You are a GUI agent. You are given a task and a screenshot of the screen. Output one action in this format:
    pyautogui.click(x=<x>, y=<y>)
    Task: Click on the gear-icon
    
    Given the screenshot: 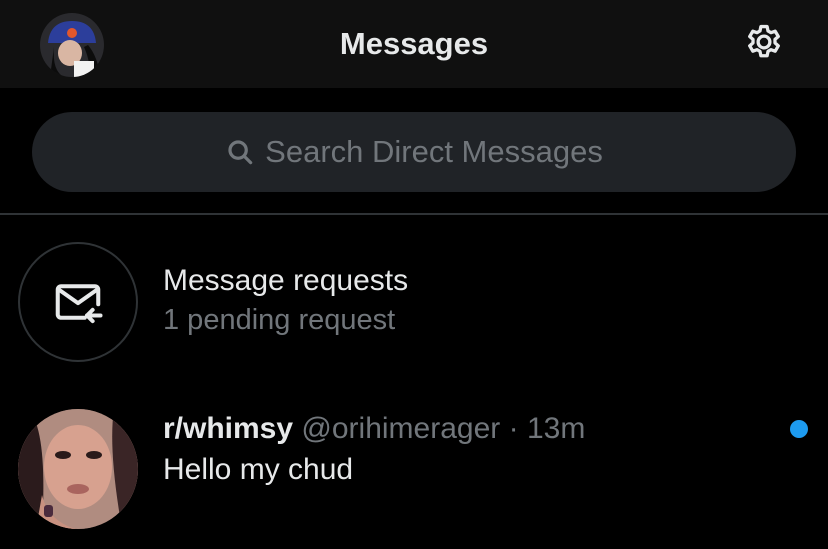 What is the action you would take?
    pyautogui.click(x=764, y=41)
    